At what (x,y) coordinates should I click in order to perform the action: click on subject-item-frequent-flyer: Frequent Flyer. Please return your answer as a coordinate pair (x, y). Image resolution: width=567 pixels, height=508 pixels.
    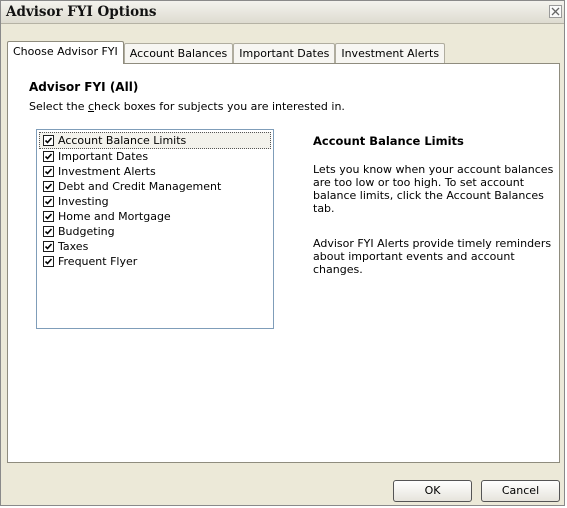
    Looking at the image, I should click on (155, 261).